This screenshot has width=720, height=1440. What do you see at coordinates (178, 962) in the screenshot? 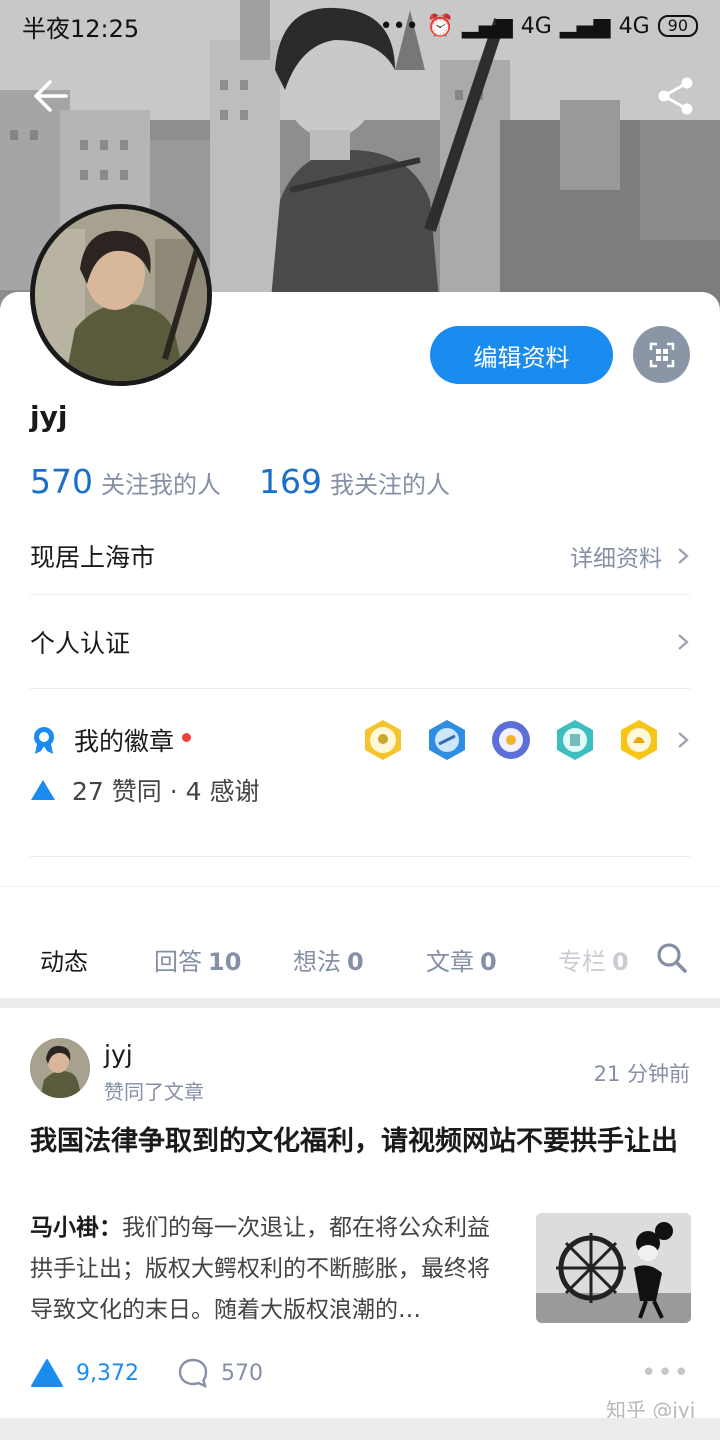
I see `tab-answers-label: 回答` at bounding box center [178, 962].